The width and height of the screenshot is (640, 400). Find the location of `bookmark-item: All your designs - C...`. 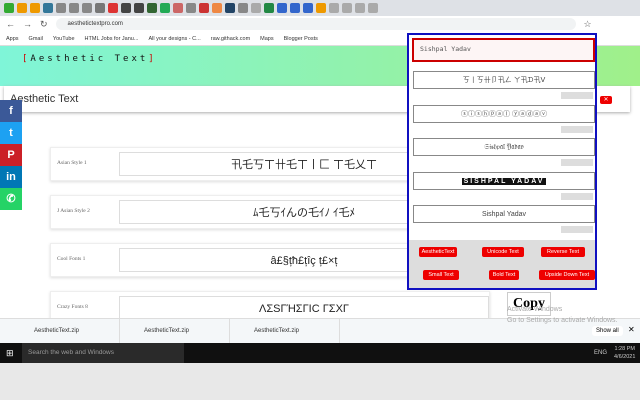

bookmark-item: All your designs - C... is located at coordinates (174, 39).